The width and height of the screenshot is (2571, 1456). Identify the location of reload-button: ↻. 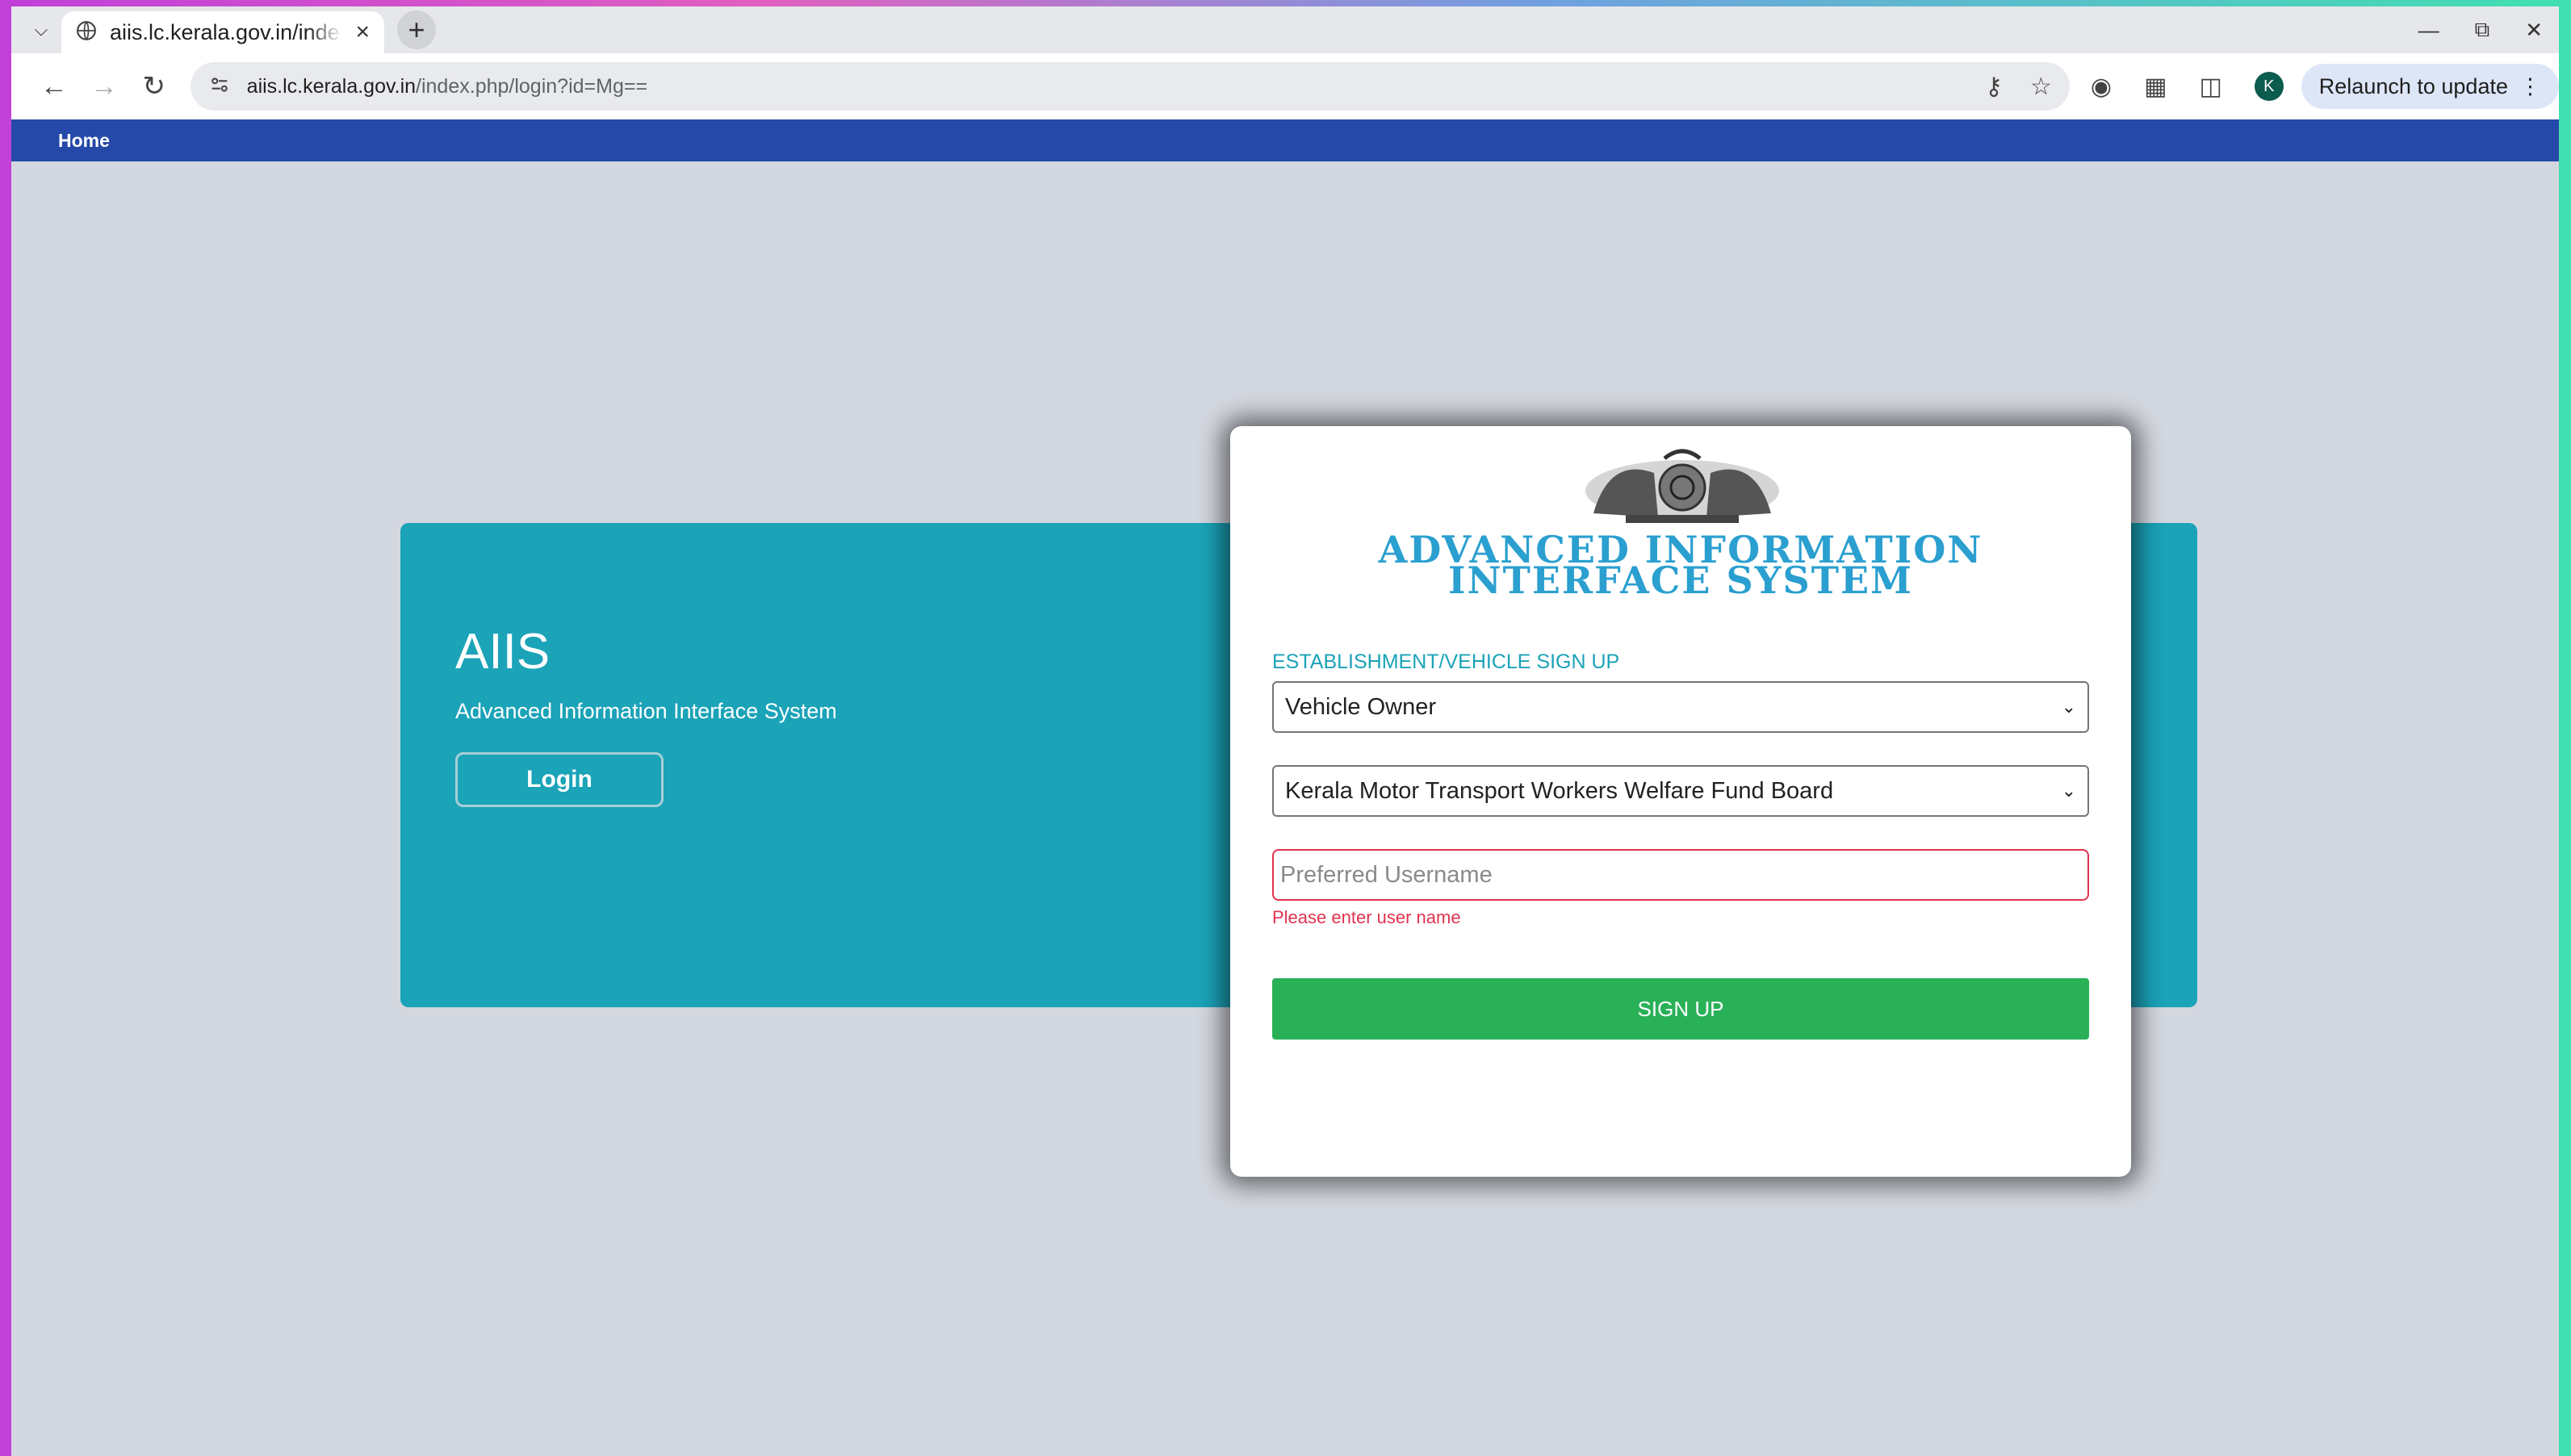
(154, 86).